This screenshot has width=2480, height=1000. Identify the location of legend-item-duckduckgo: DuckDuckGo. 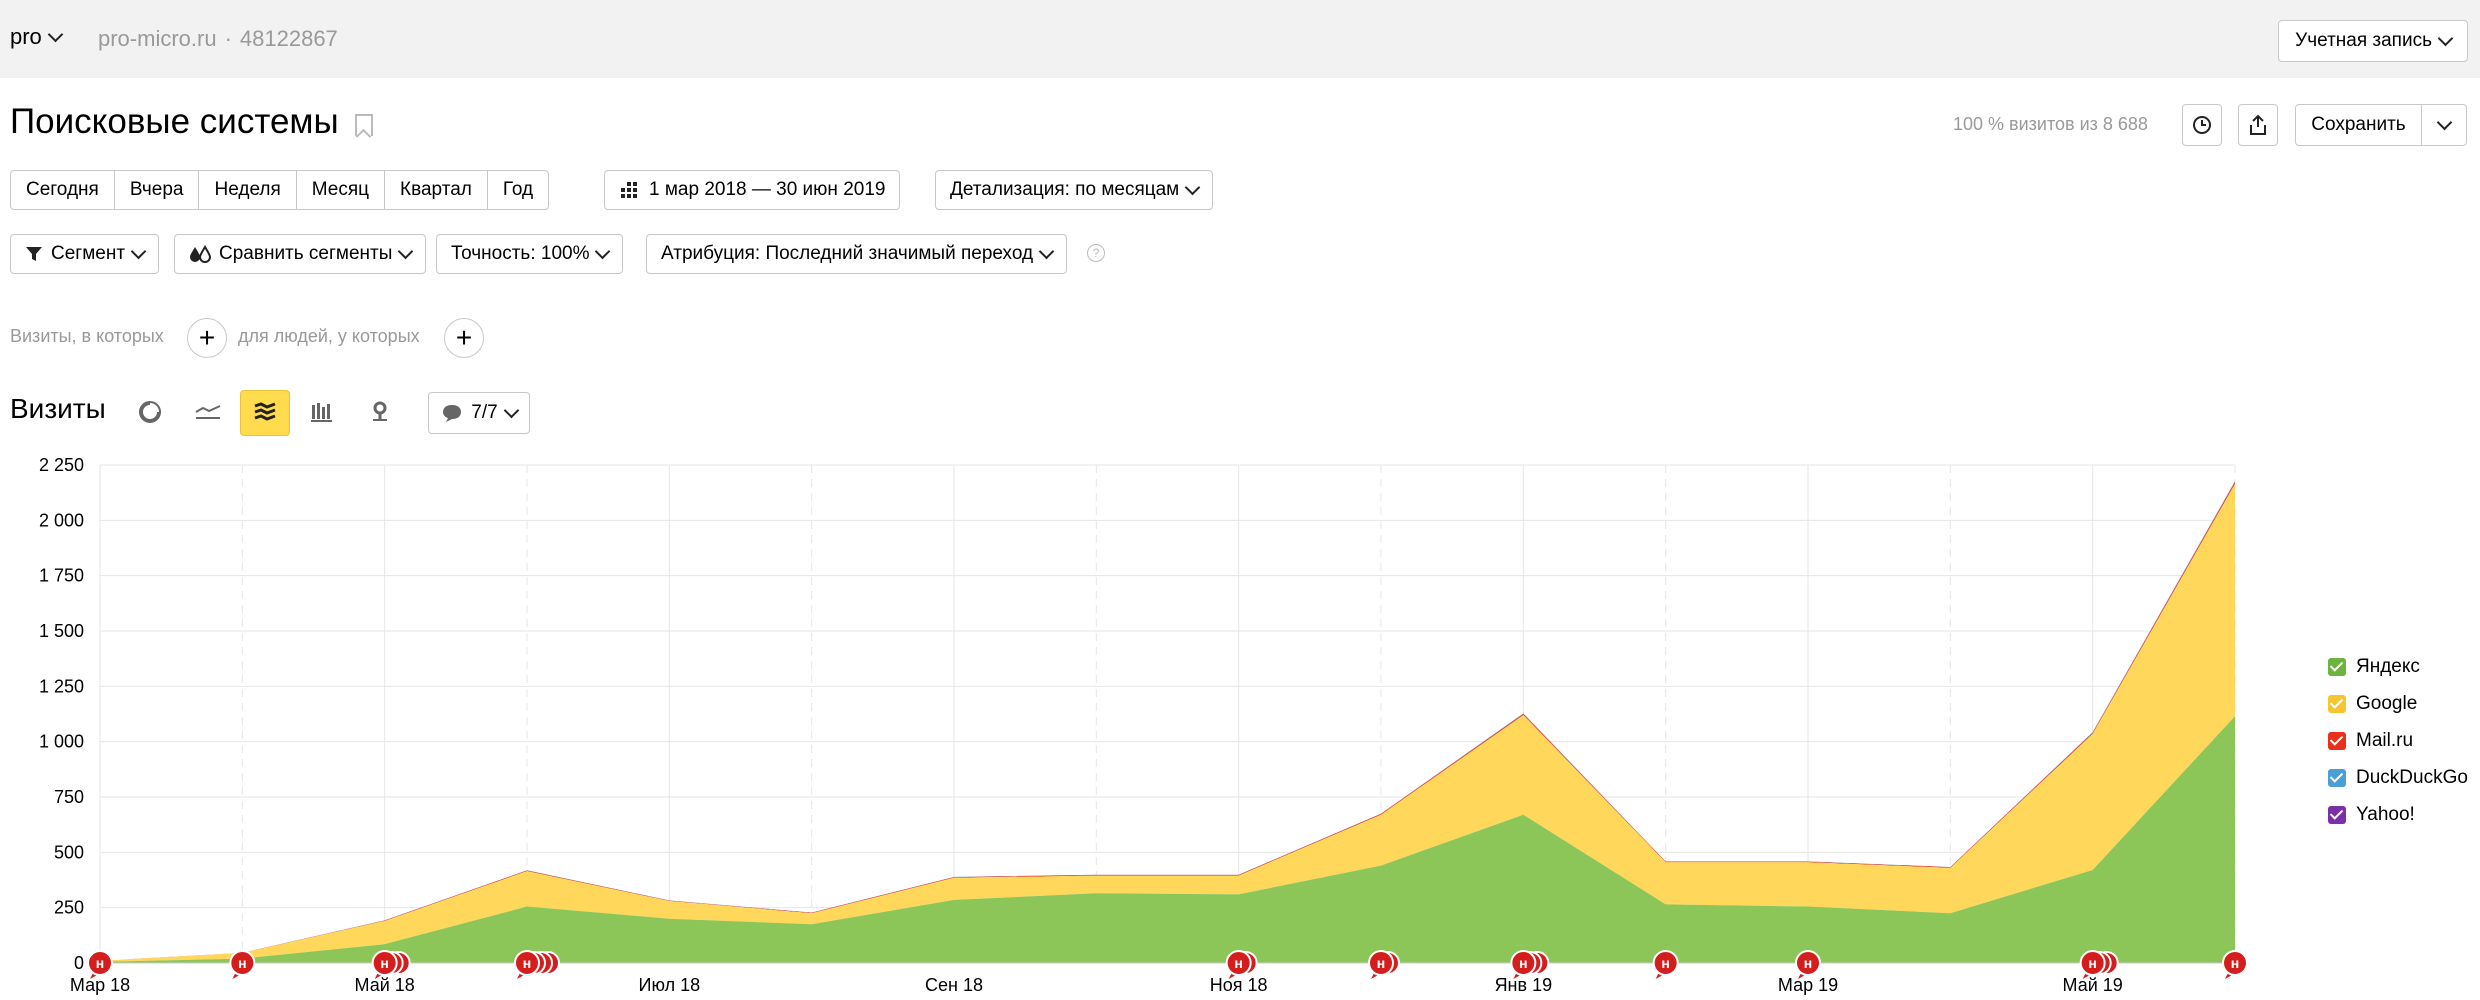
(2398, 777).